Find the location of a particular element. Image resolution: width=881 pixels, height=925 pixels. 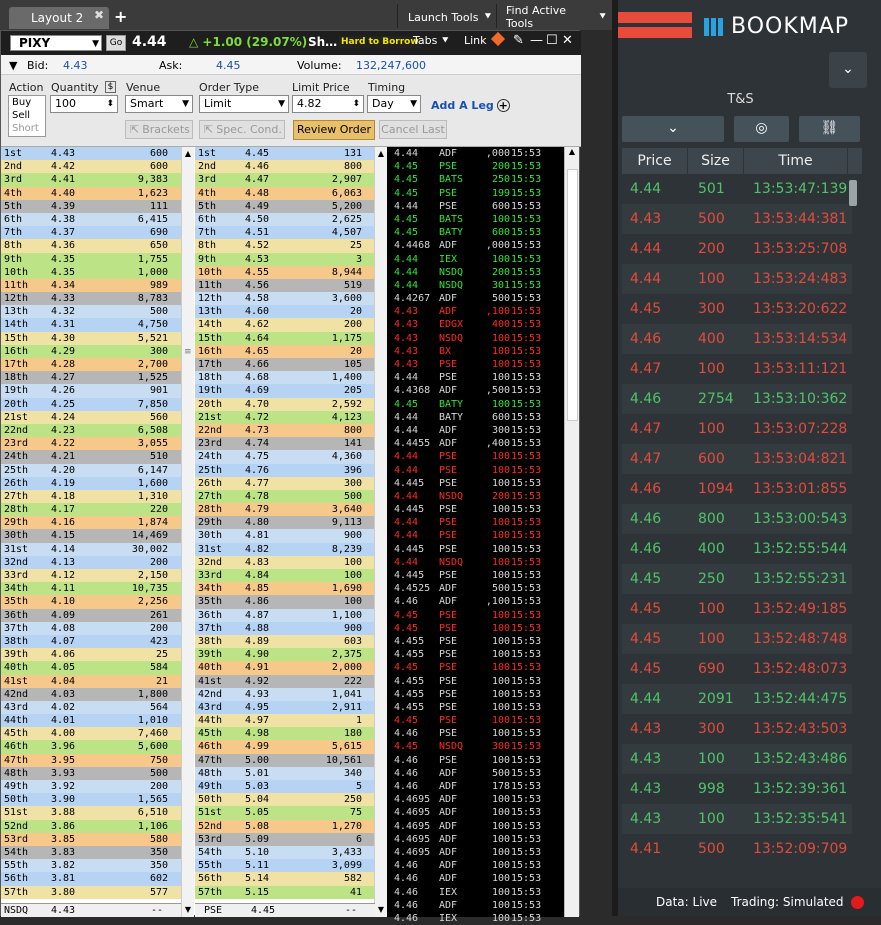

book-row: 23rd 4.22 3,055 is located at coordinates (91, 444).